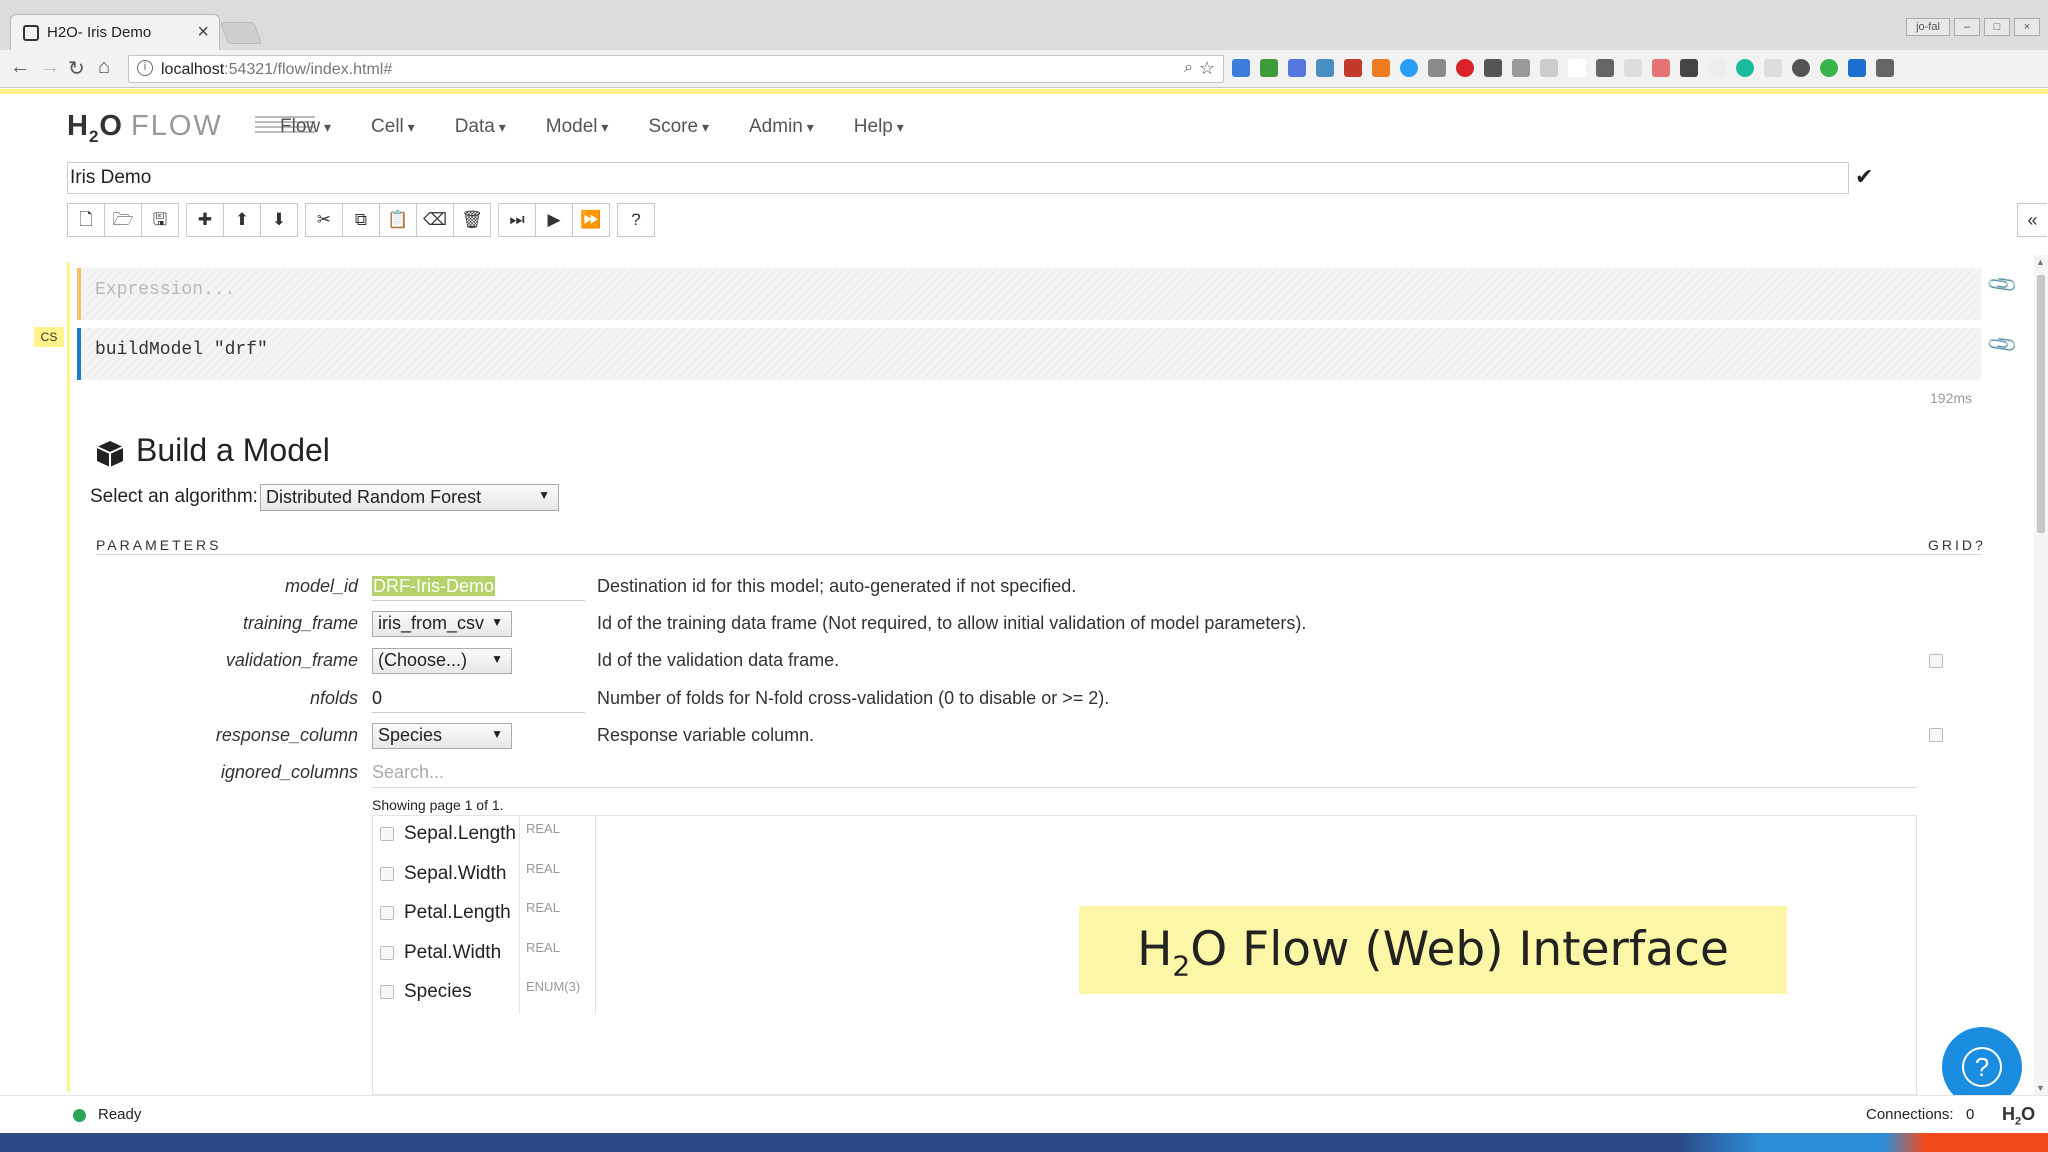 Image resolution: width=2048 pixels, height=1152 pixels. Describe the element at coordinates (1465, 68) in the screenshot. I see `adblock-icon` at that location.